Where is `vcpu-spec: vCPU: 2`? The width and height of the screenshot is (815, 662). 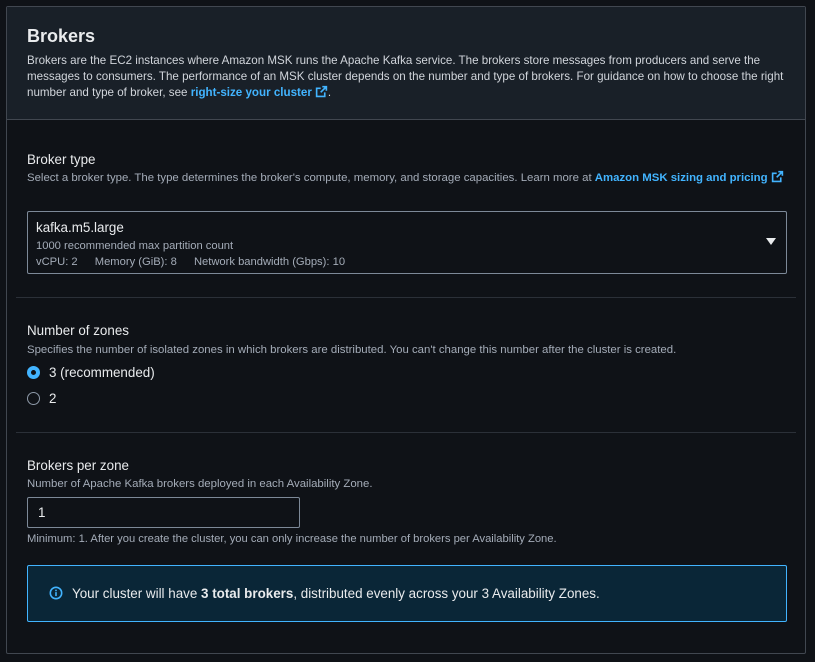
vcpu-spec: vCPU: 2 is located at coordinates (57, 262).